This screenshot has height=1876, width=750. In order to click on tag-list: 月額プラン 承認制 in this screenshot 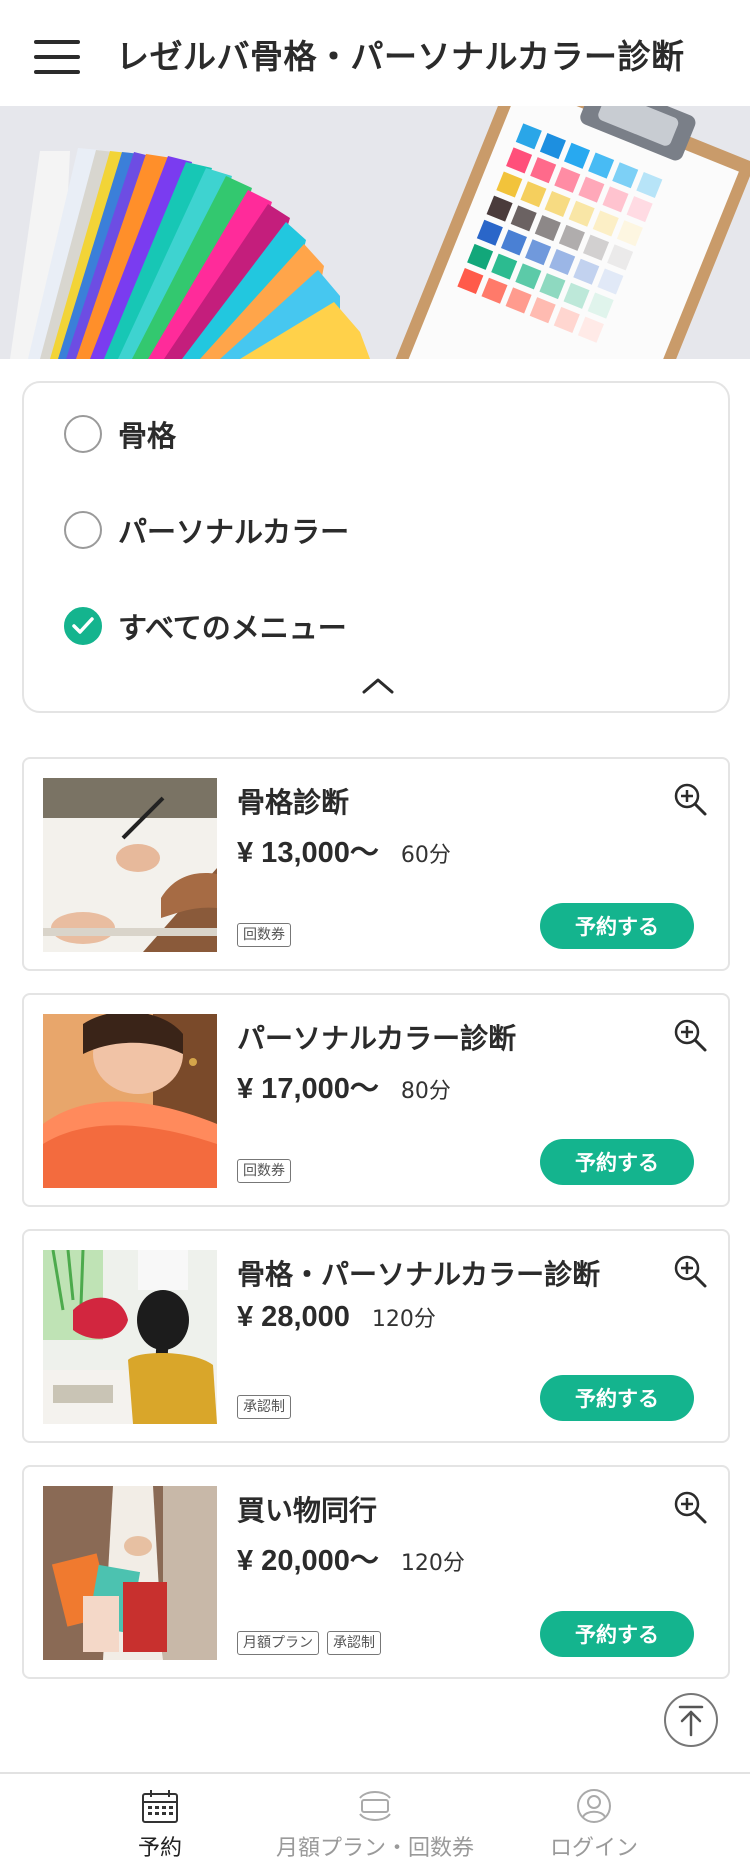, I will do `click(309, 1643)`.